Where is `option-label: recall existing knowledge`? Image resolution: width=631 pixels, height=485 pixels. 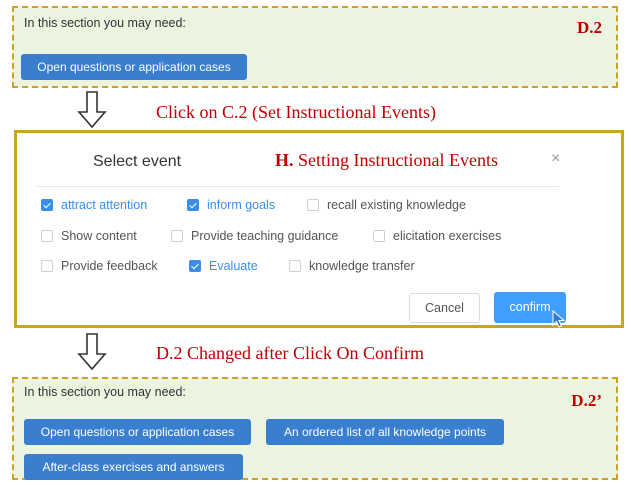
option-label: recall existing knowledge is located at coordinates (396, 205).